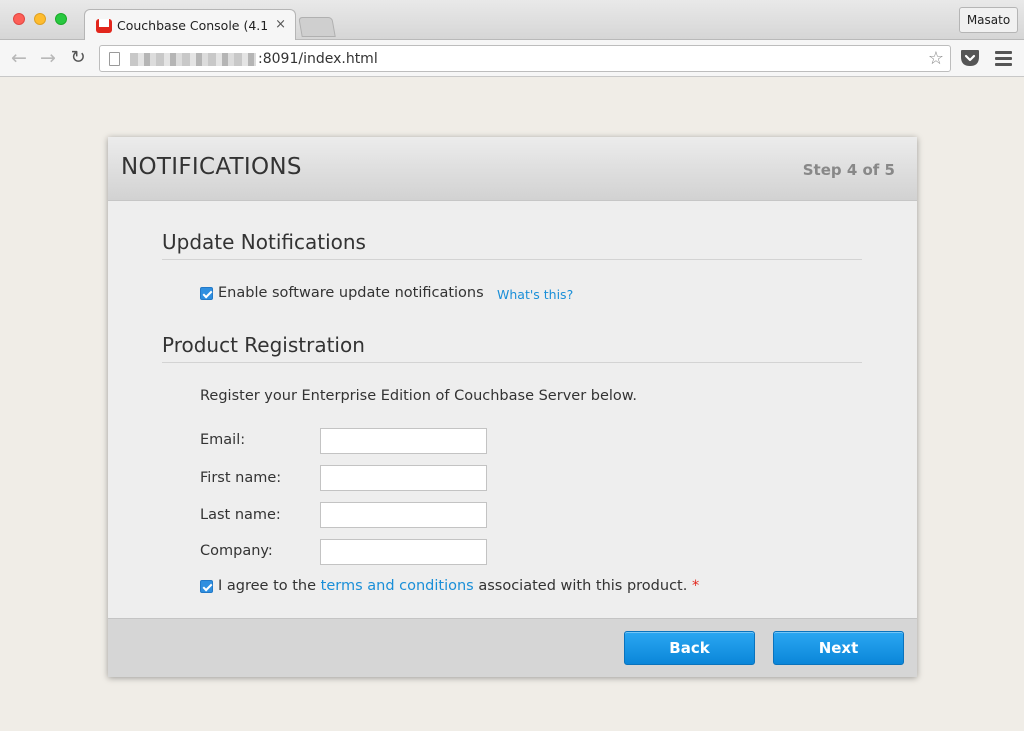 This screenshot has width=1024, height=731. Describe the element at coordinates (695, 586) in the screenshot. I see `required-marker: *` at that location.